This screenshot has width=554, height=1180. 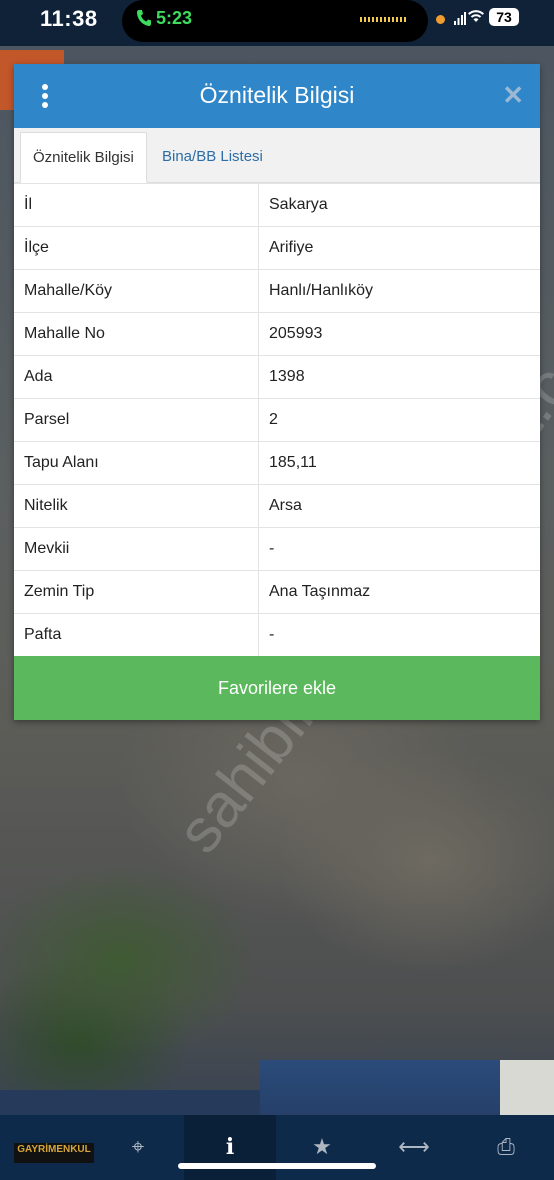 What do you see at coordinates (144, 18) in the screenshot?
I see `phone-icon` at bounding box center [144, 18].